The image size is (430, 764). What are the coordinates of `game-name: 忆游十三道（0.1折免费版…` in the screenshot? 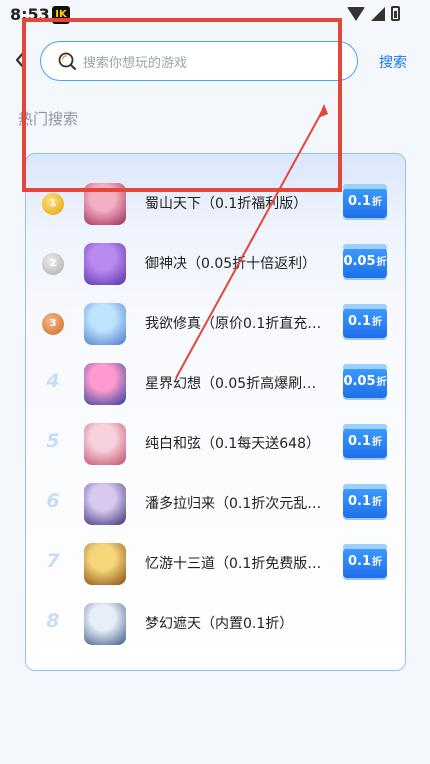 It's located at (240, 563).